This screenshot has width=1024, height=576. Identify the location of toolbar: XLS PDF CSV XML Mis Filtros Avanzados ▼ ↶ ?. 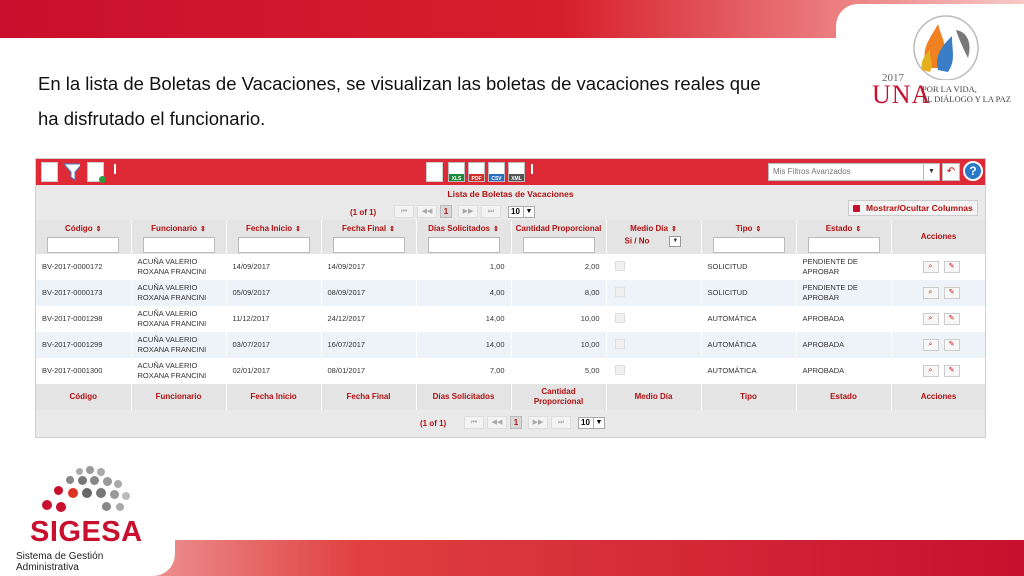
(510, 172).